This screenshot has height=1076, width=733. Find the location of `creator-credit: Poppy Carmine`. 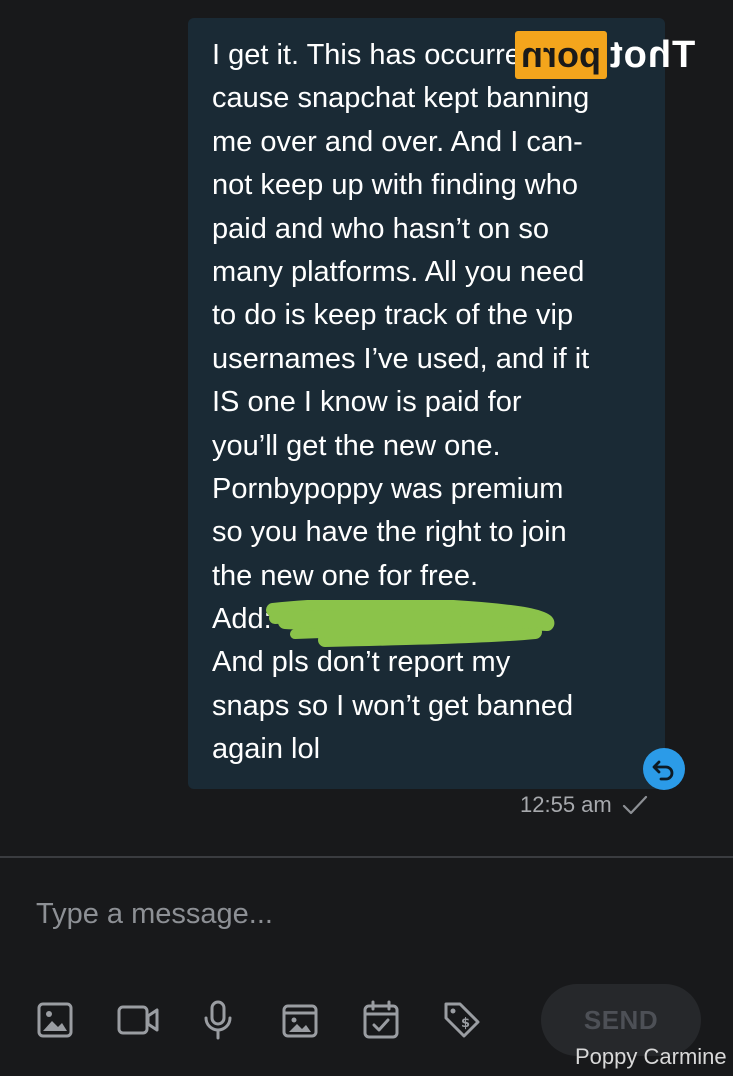

creator-credit: Poppy Carmine is located at coordinates (651, 1056).